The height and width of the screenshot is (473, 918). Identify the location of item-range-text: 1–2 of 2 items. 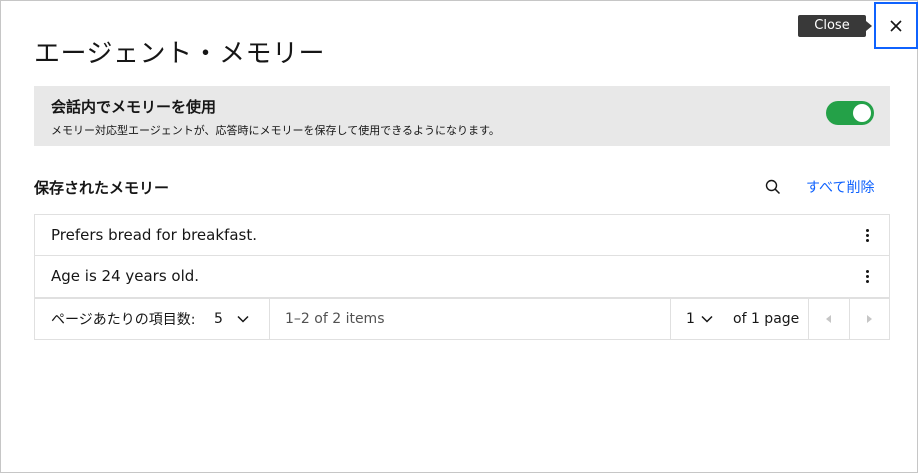
(335, 319).